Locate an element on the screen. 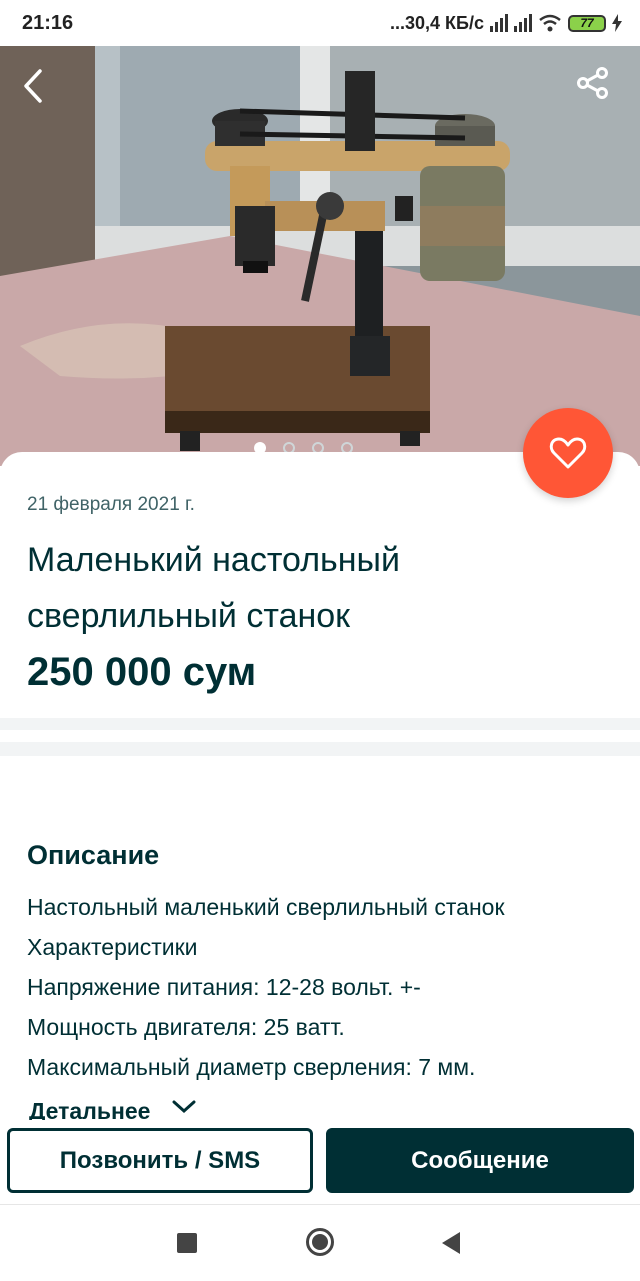 This screenshot has width=640, height=1281. description-line: Настольный маленький сверлильный станок is located at coordinates (266, 907).